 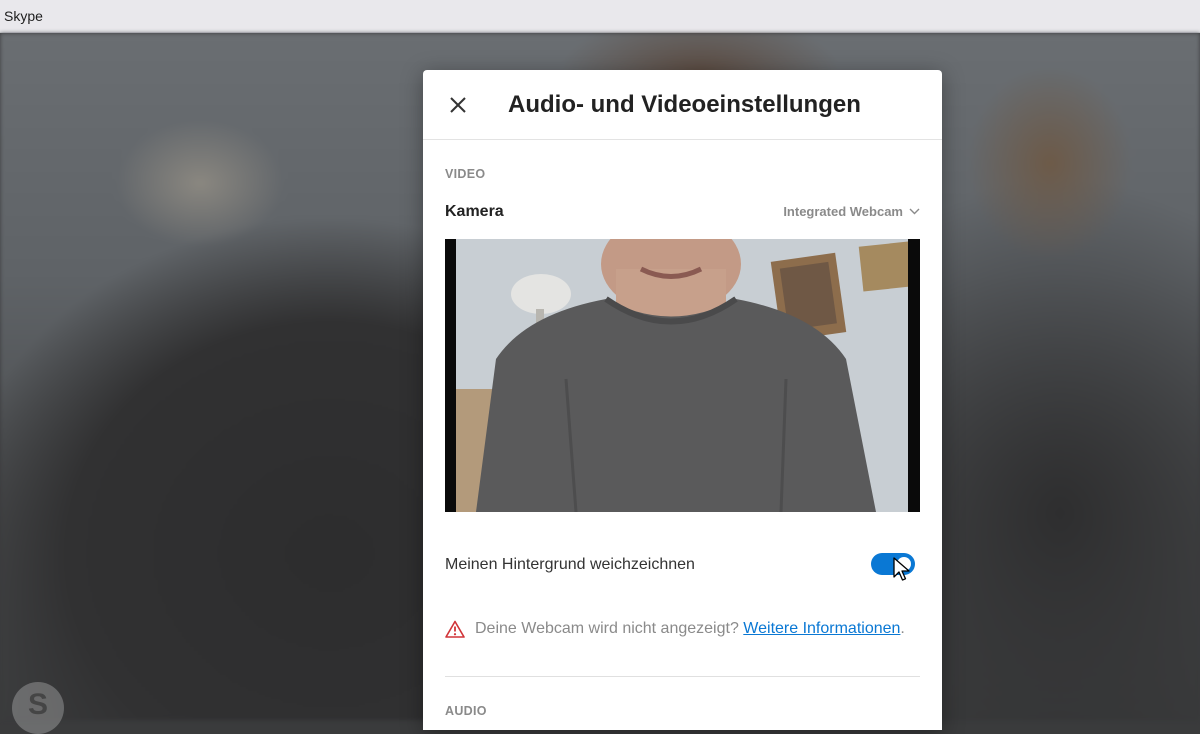 What do you see at coordinates (38, 708) in the screenshot?
I see `skype-logo-icon: S` at bounding box center [38, 708].